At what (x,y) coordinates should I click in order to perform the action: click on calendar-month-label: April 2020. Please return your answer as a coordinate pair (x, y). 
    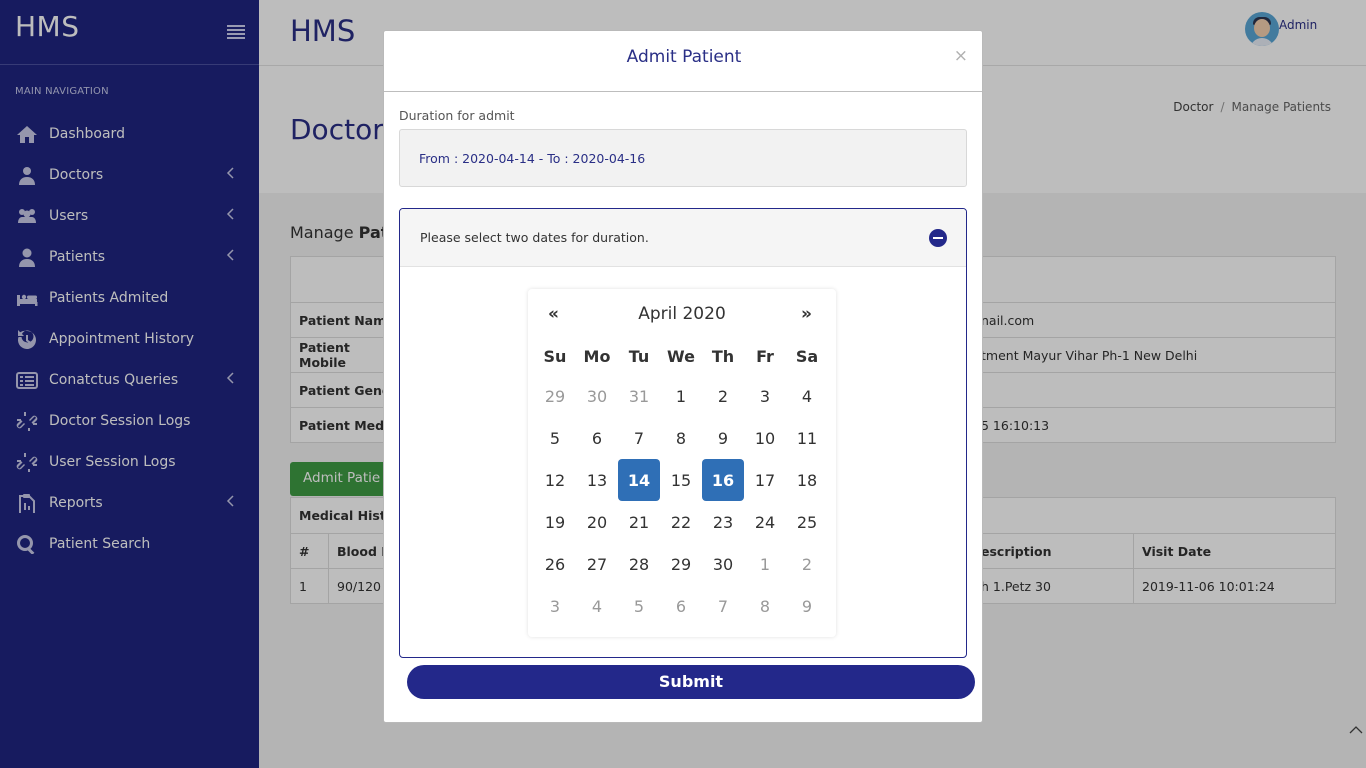
    Looking at the image, I should click on (682, 314).